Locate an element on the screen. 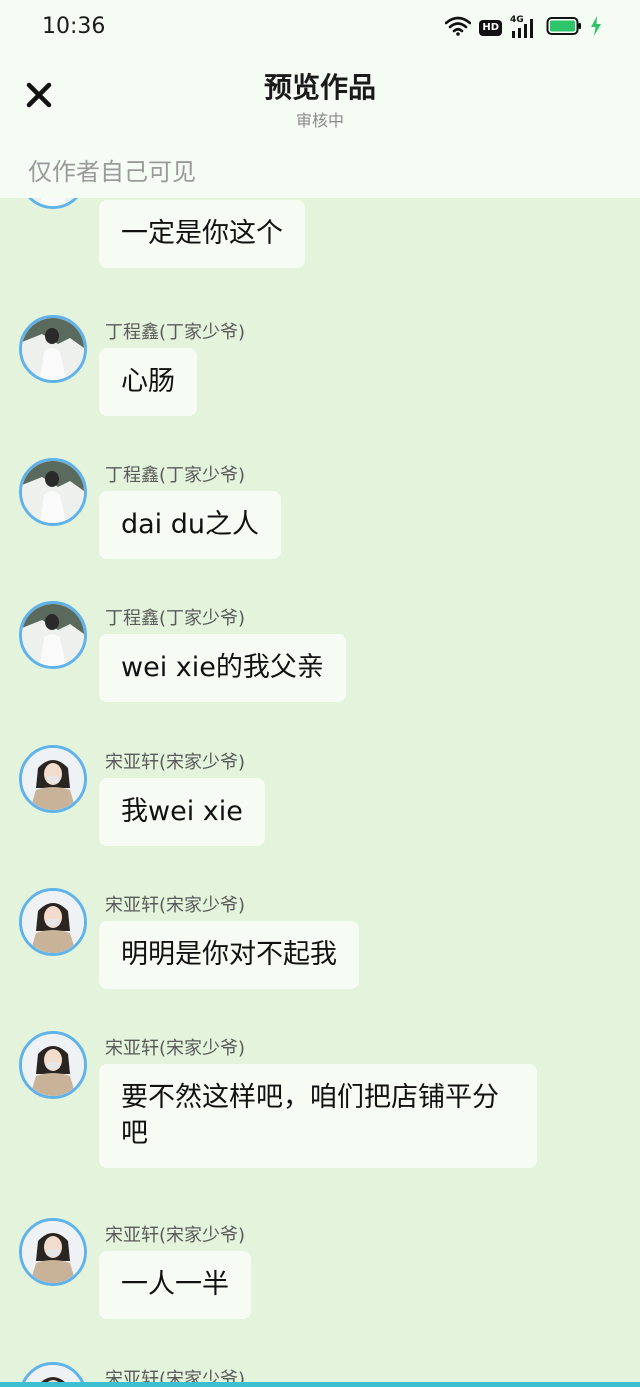 The width and height of the screenshot is (640, 1387). preview-header: 预览作品 审核中 仅作者自己可见 is located at coordinates (320, 127).